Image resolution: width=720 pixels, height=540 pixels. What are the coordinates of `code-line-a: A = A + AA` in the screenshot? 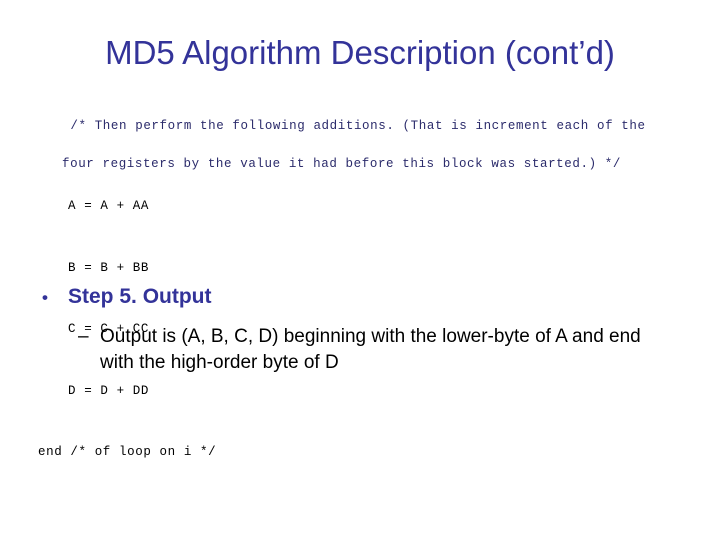 It's located at (109, 206).